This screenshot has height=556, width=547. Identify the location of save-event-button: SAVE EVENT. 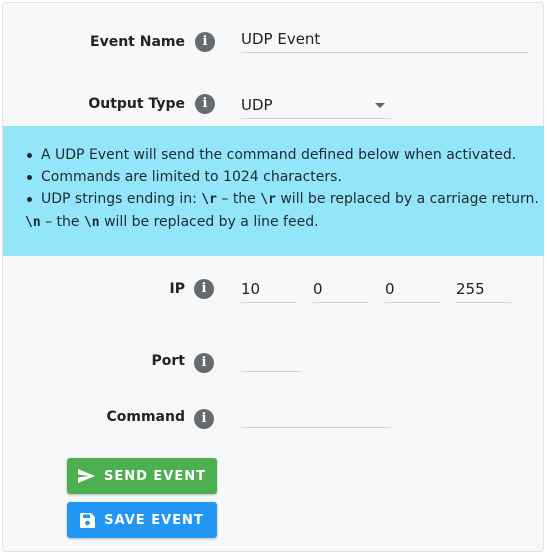
(142, 520).